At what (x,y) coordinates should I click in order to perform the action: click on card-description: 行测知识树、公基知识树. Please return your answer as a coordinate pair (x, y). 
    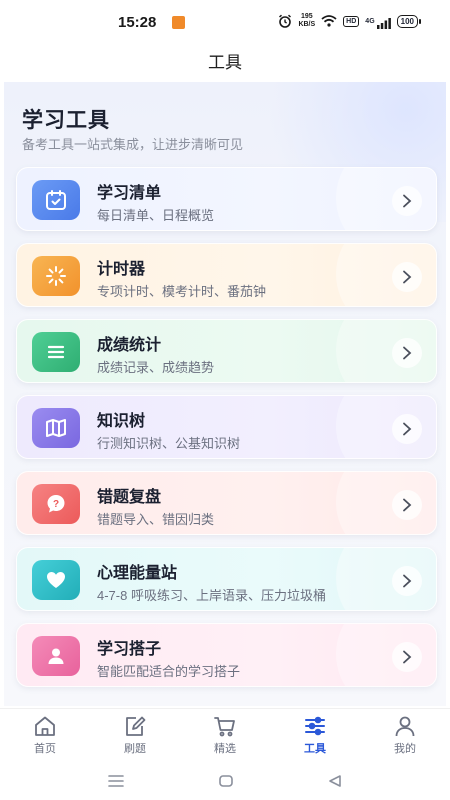
    Looking at the image, I should click on (169, 443).